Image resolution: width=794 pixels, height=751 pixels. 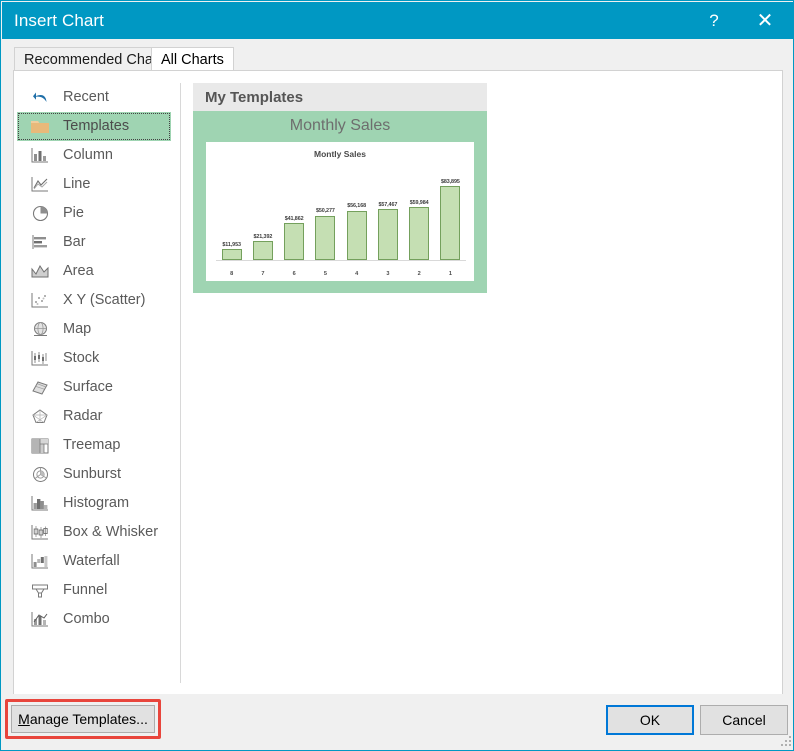 What do you see at coordinates (24, 719) in the screenshot?
I see `manage-templates-accel: M` at bounding box center [24, 719].